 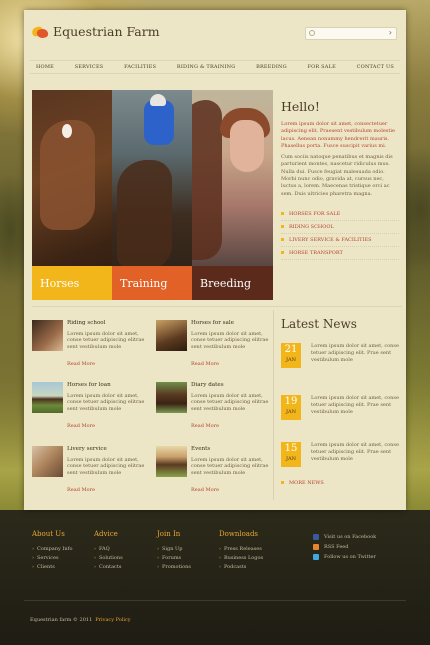 I want to click on social-label: RSS Feed, so click(x=336, y=547).